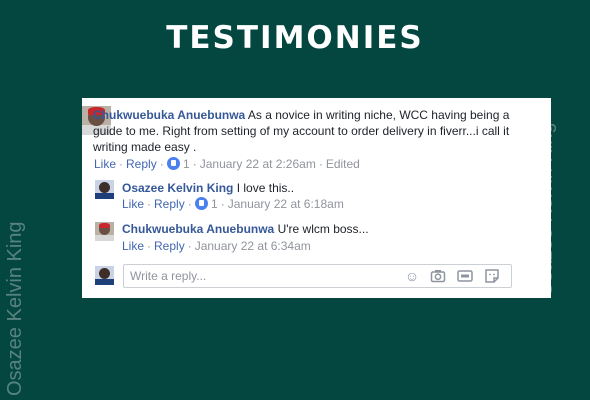 The image size is (590, 400). Describe the element at coordinates (286, 204) in the screenshot. I see `comment-timestamp: January 22 at 6:18am` at that location.